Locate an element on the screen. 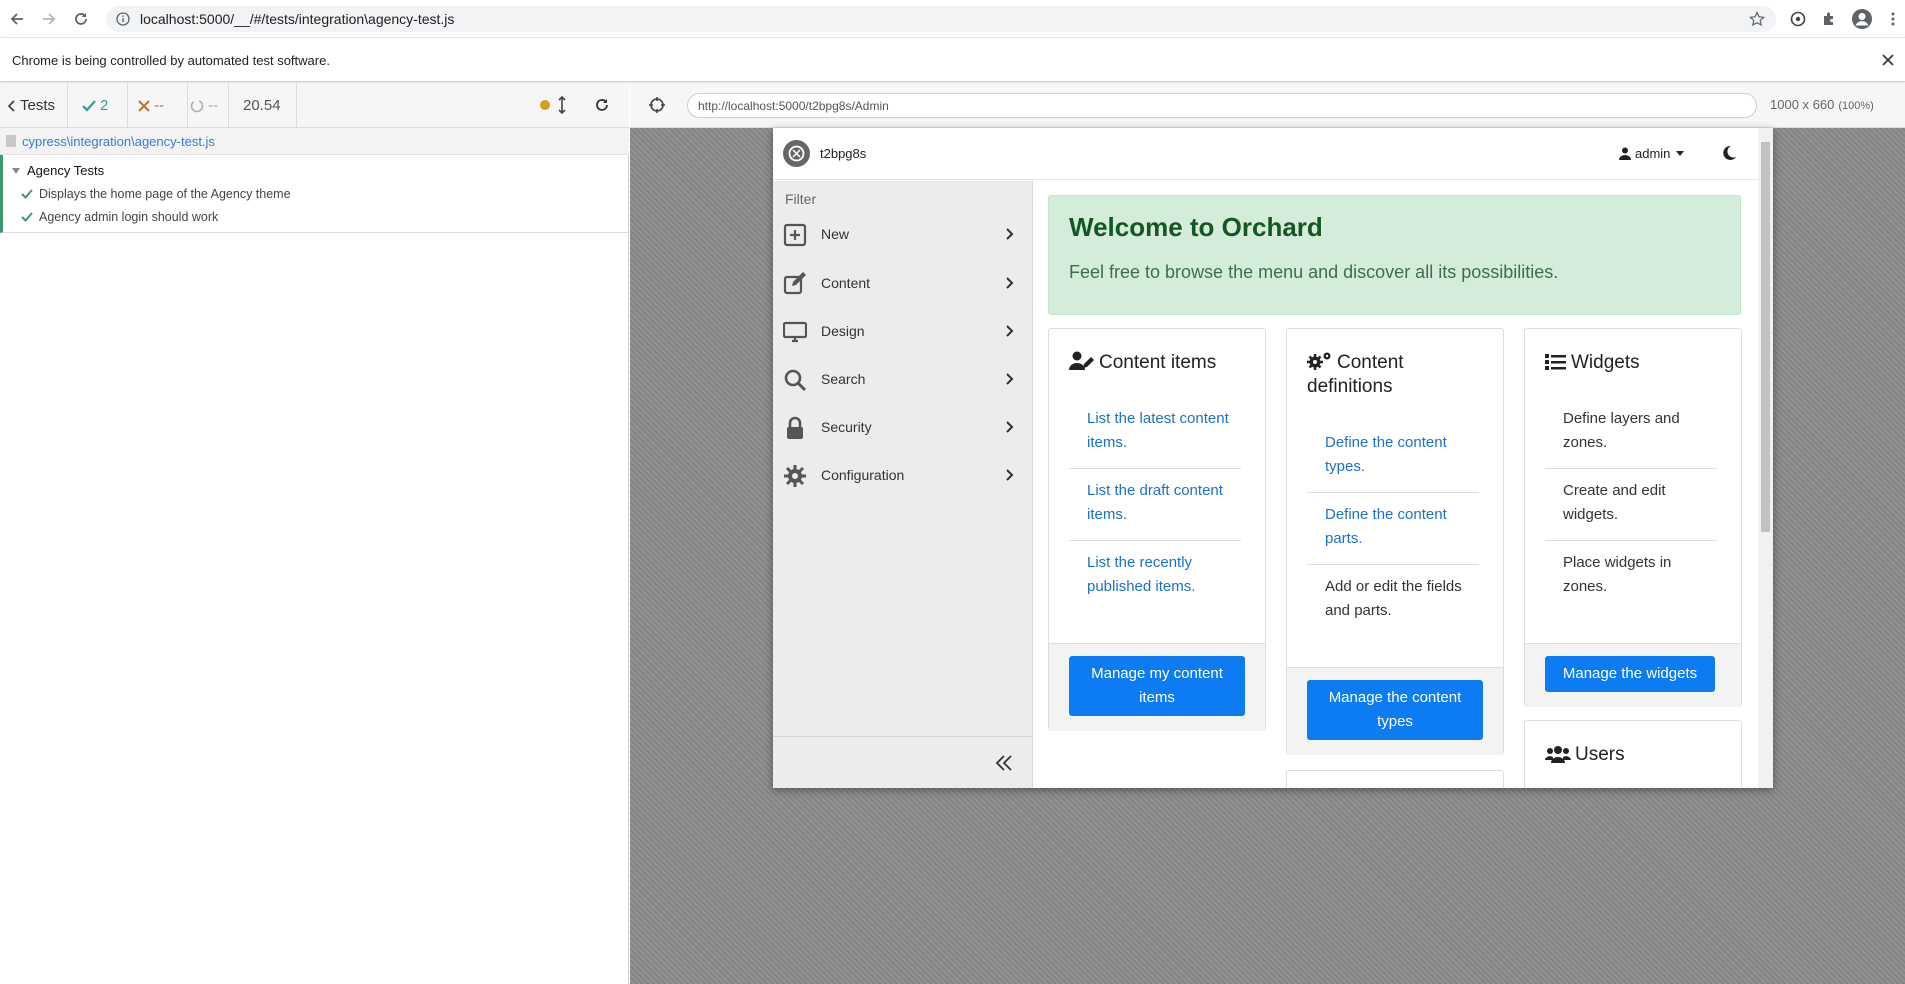 Image resolution: width=1905 pixels, height=984 pixels. site-name: t2bpg8s is located at coordinates (843, 153).